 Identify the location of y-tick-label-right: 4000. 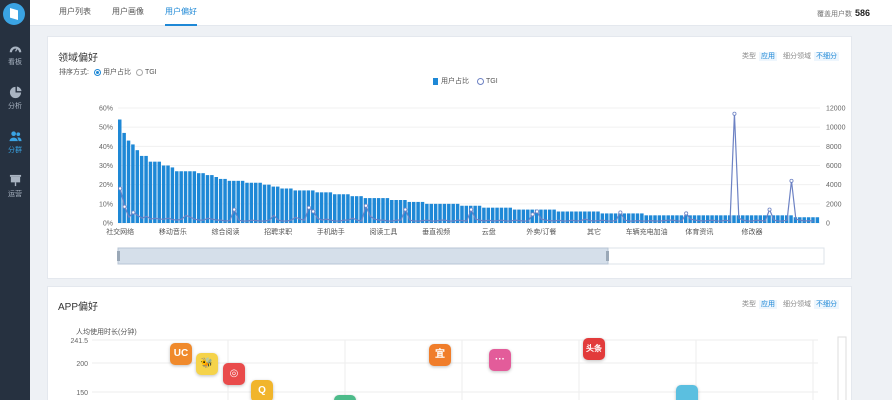
(834, 185).